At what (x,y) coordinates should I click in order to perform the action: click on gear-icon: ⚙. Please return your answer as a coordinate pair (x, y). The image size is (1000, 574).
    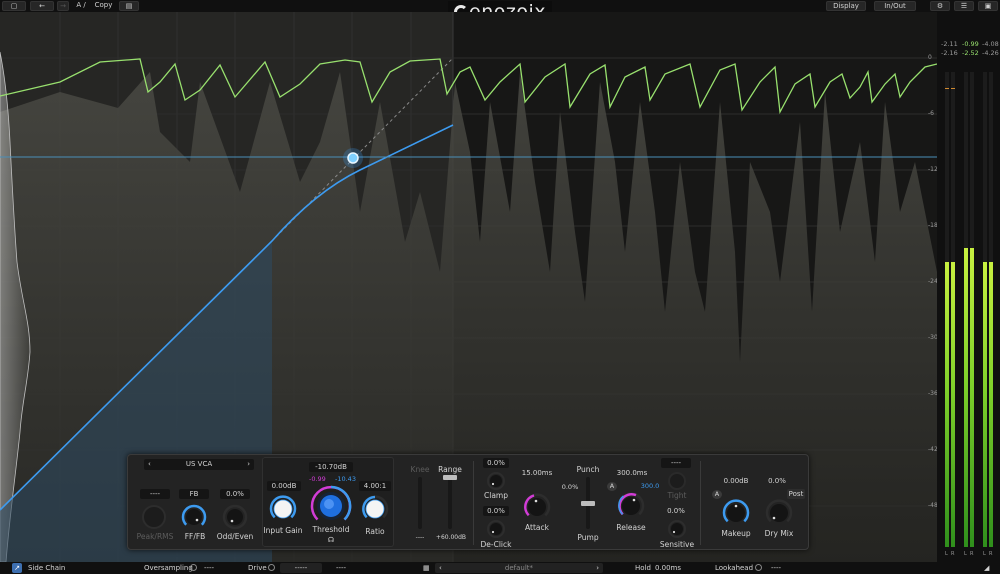
    Looking at the image, I should click on (940, 6).